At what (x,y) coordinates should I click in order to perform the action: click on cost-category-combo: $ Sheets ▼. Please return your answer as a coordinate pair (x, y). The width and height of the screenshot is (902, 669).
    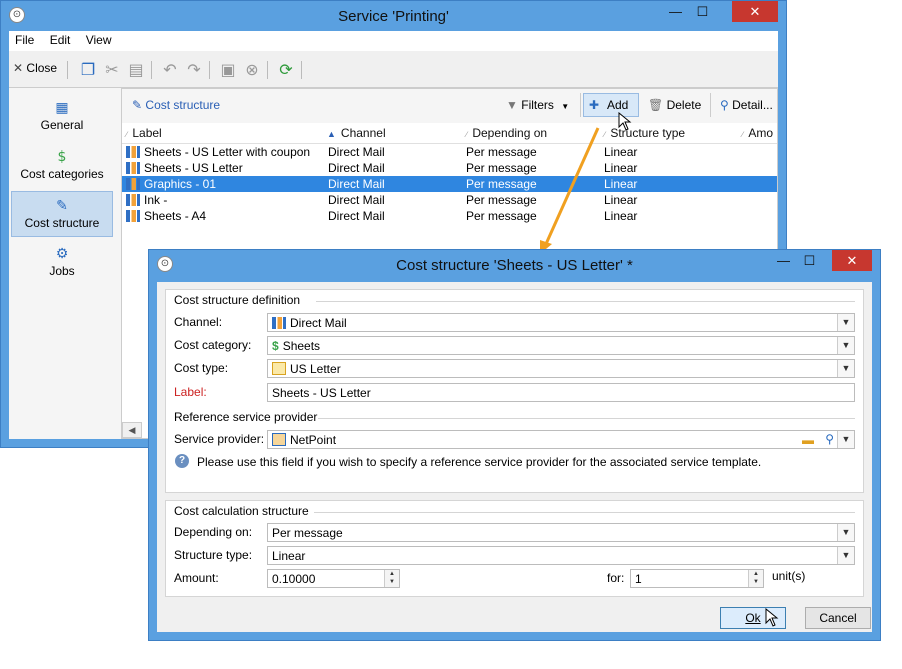
    Looking at the image, I should click on (561, 345).